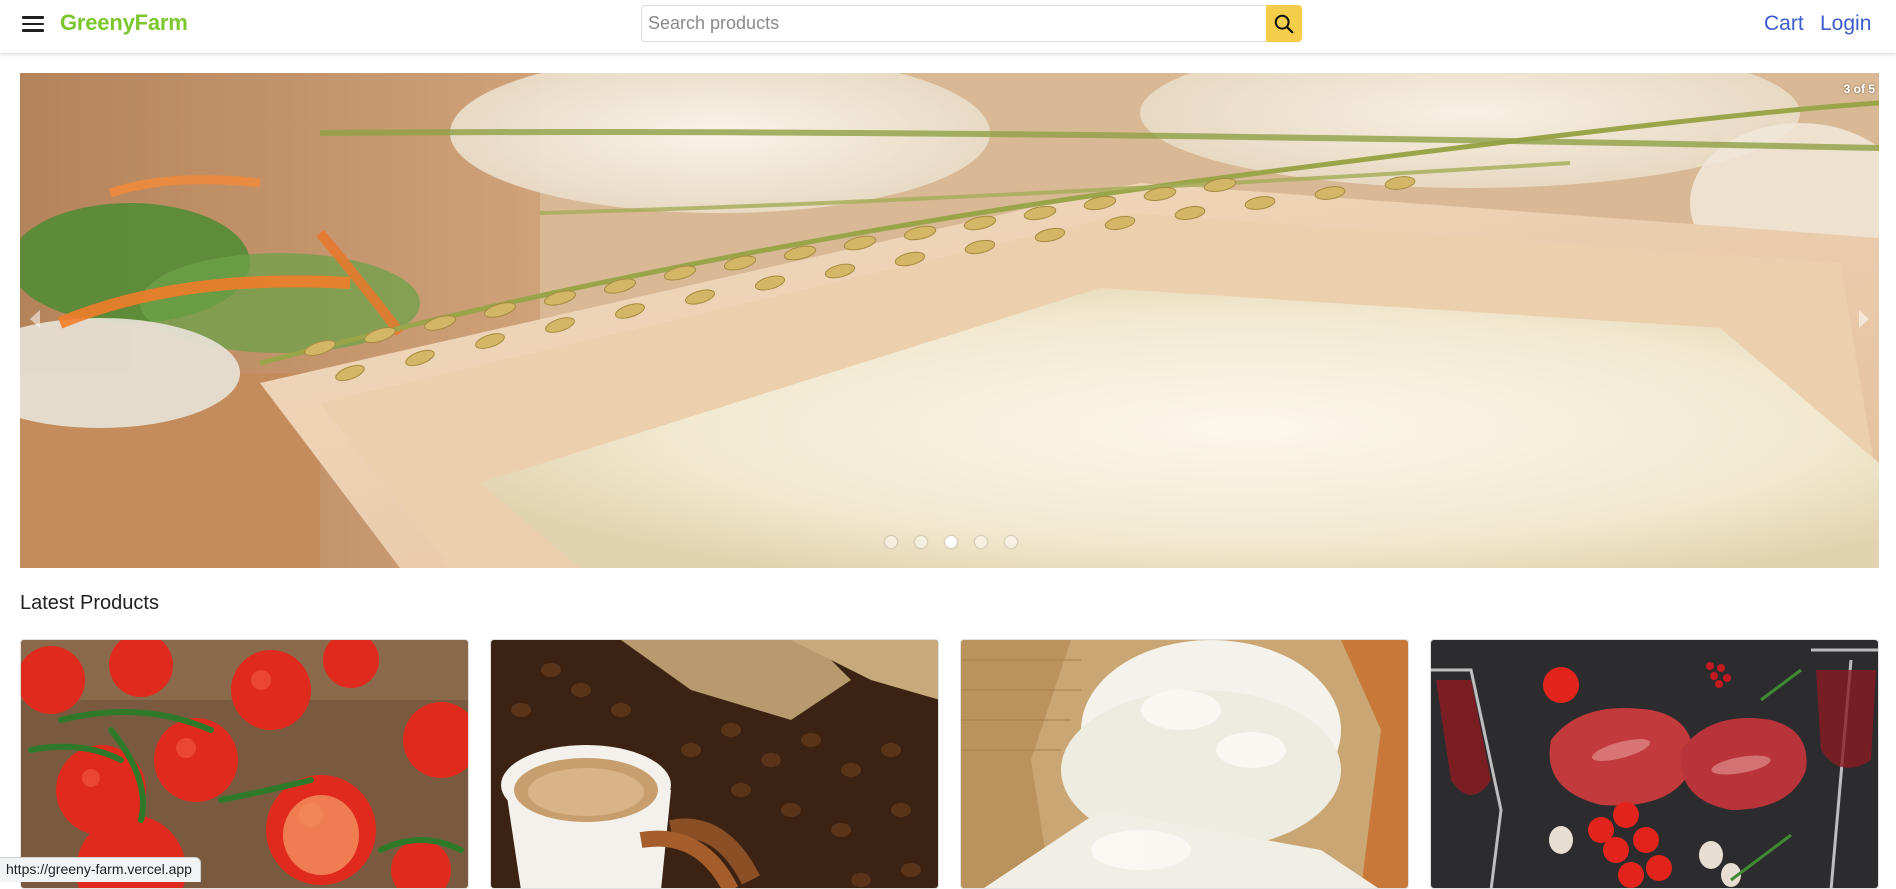 Image resolution: width=1896 pixels, height=889 pixels. What do you see at coordinates (124, 23) in the screenshot?
I see `brand-logo: GreenyFarm` at bounding box center [124, 23].